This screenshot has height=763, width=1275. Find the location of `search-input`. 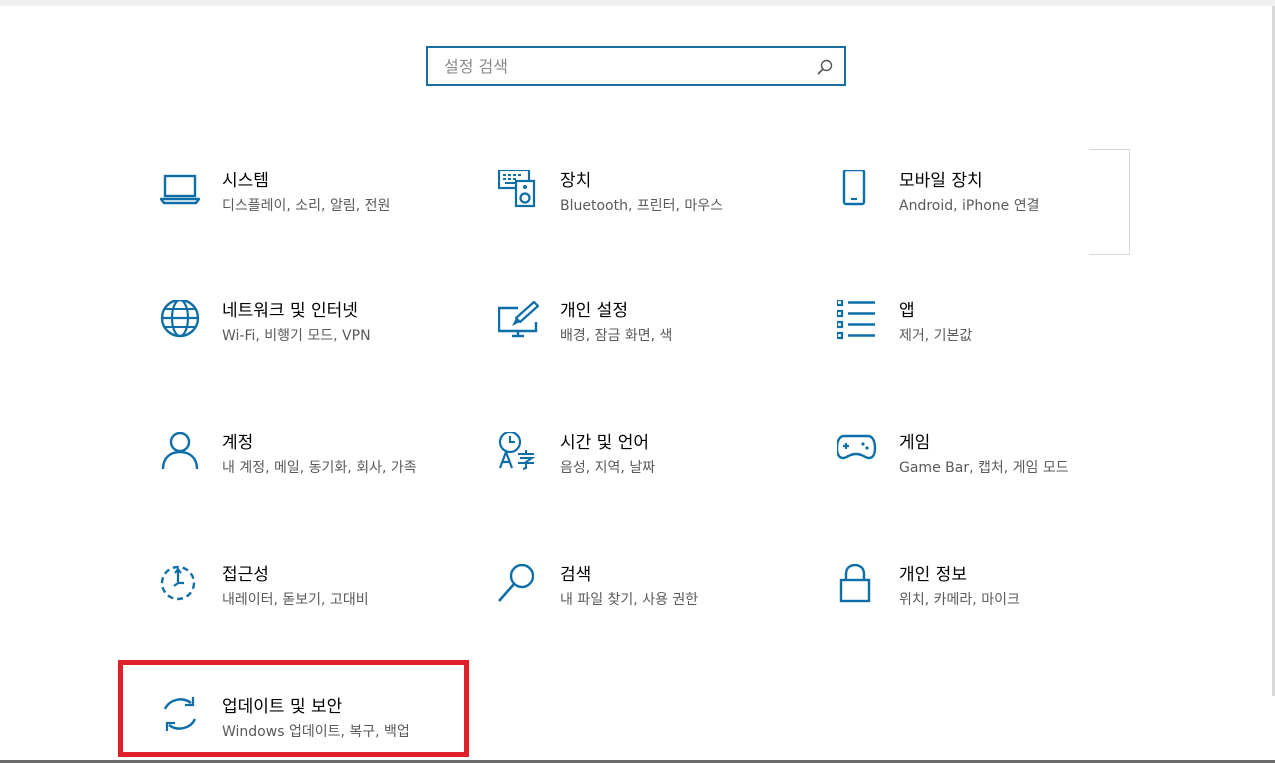

search-input is located at coordinates (618, 66).